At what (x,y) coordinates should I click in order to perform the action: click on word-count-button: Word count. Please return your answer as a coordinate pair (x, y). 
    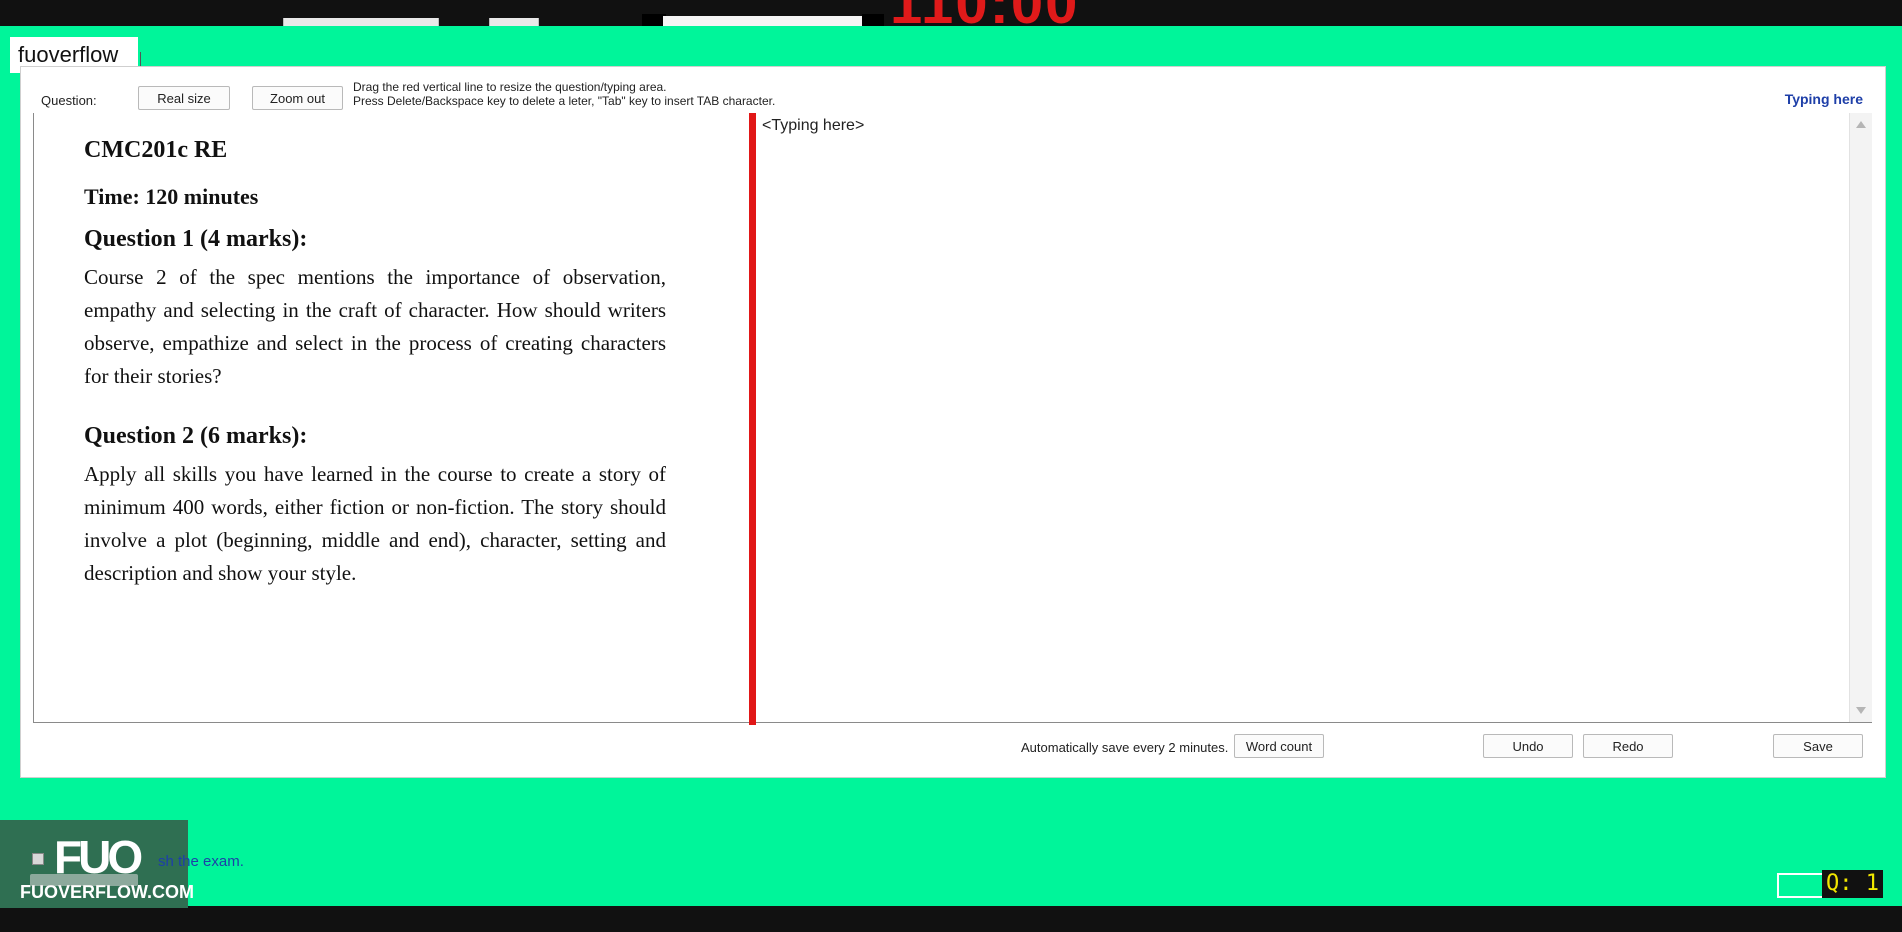
    Looking at the image, I should click on (1279, 746).